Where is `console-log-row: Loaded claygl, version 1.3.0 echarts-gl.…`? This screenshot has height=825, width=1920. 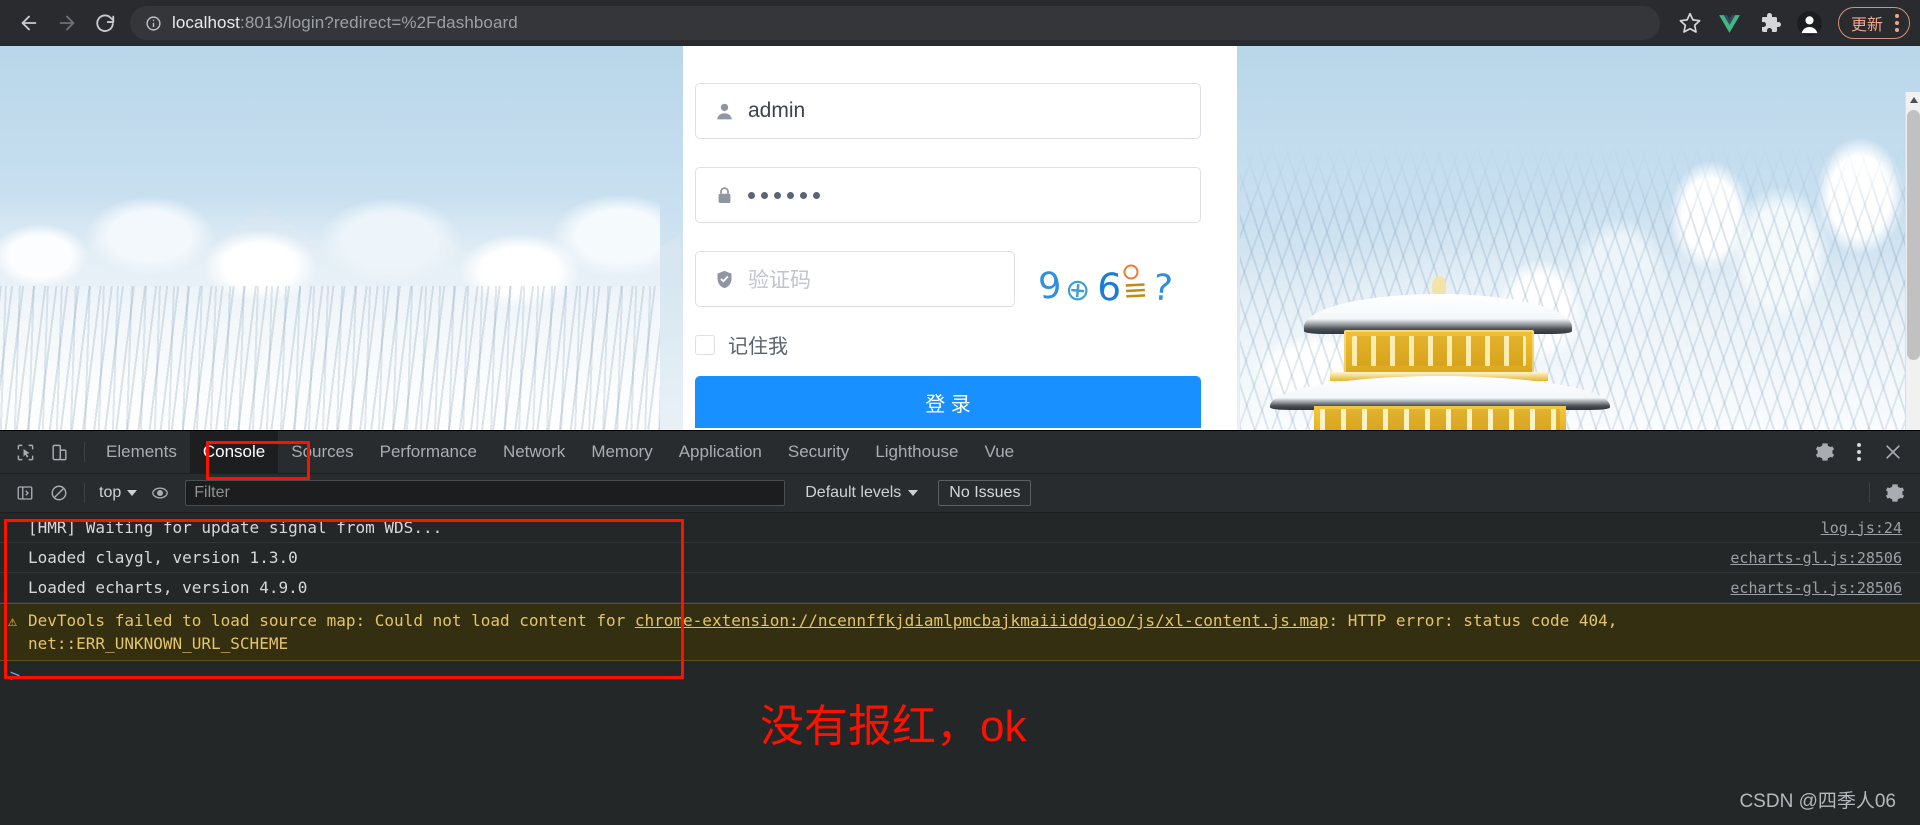
console-log-row: Loaded claygl, version 1.3.0 echarts-gl.… is located at coordinates (960, 558).